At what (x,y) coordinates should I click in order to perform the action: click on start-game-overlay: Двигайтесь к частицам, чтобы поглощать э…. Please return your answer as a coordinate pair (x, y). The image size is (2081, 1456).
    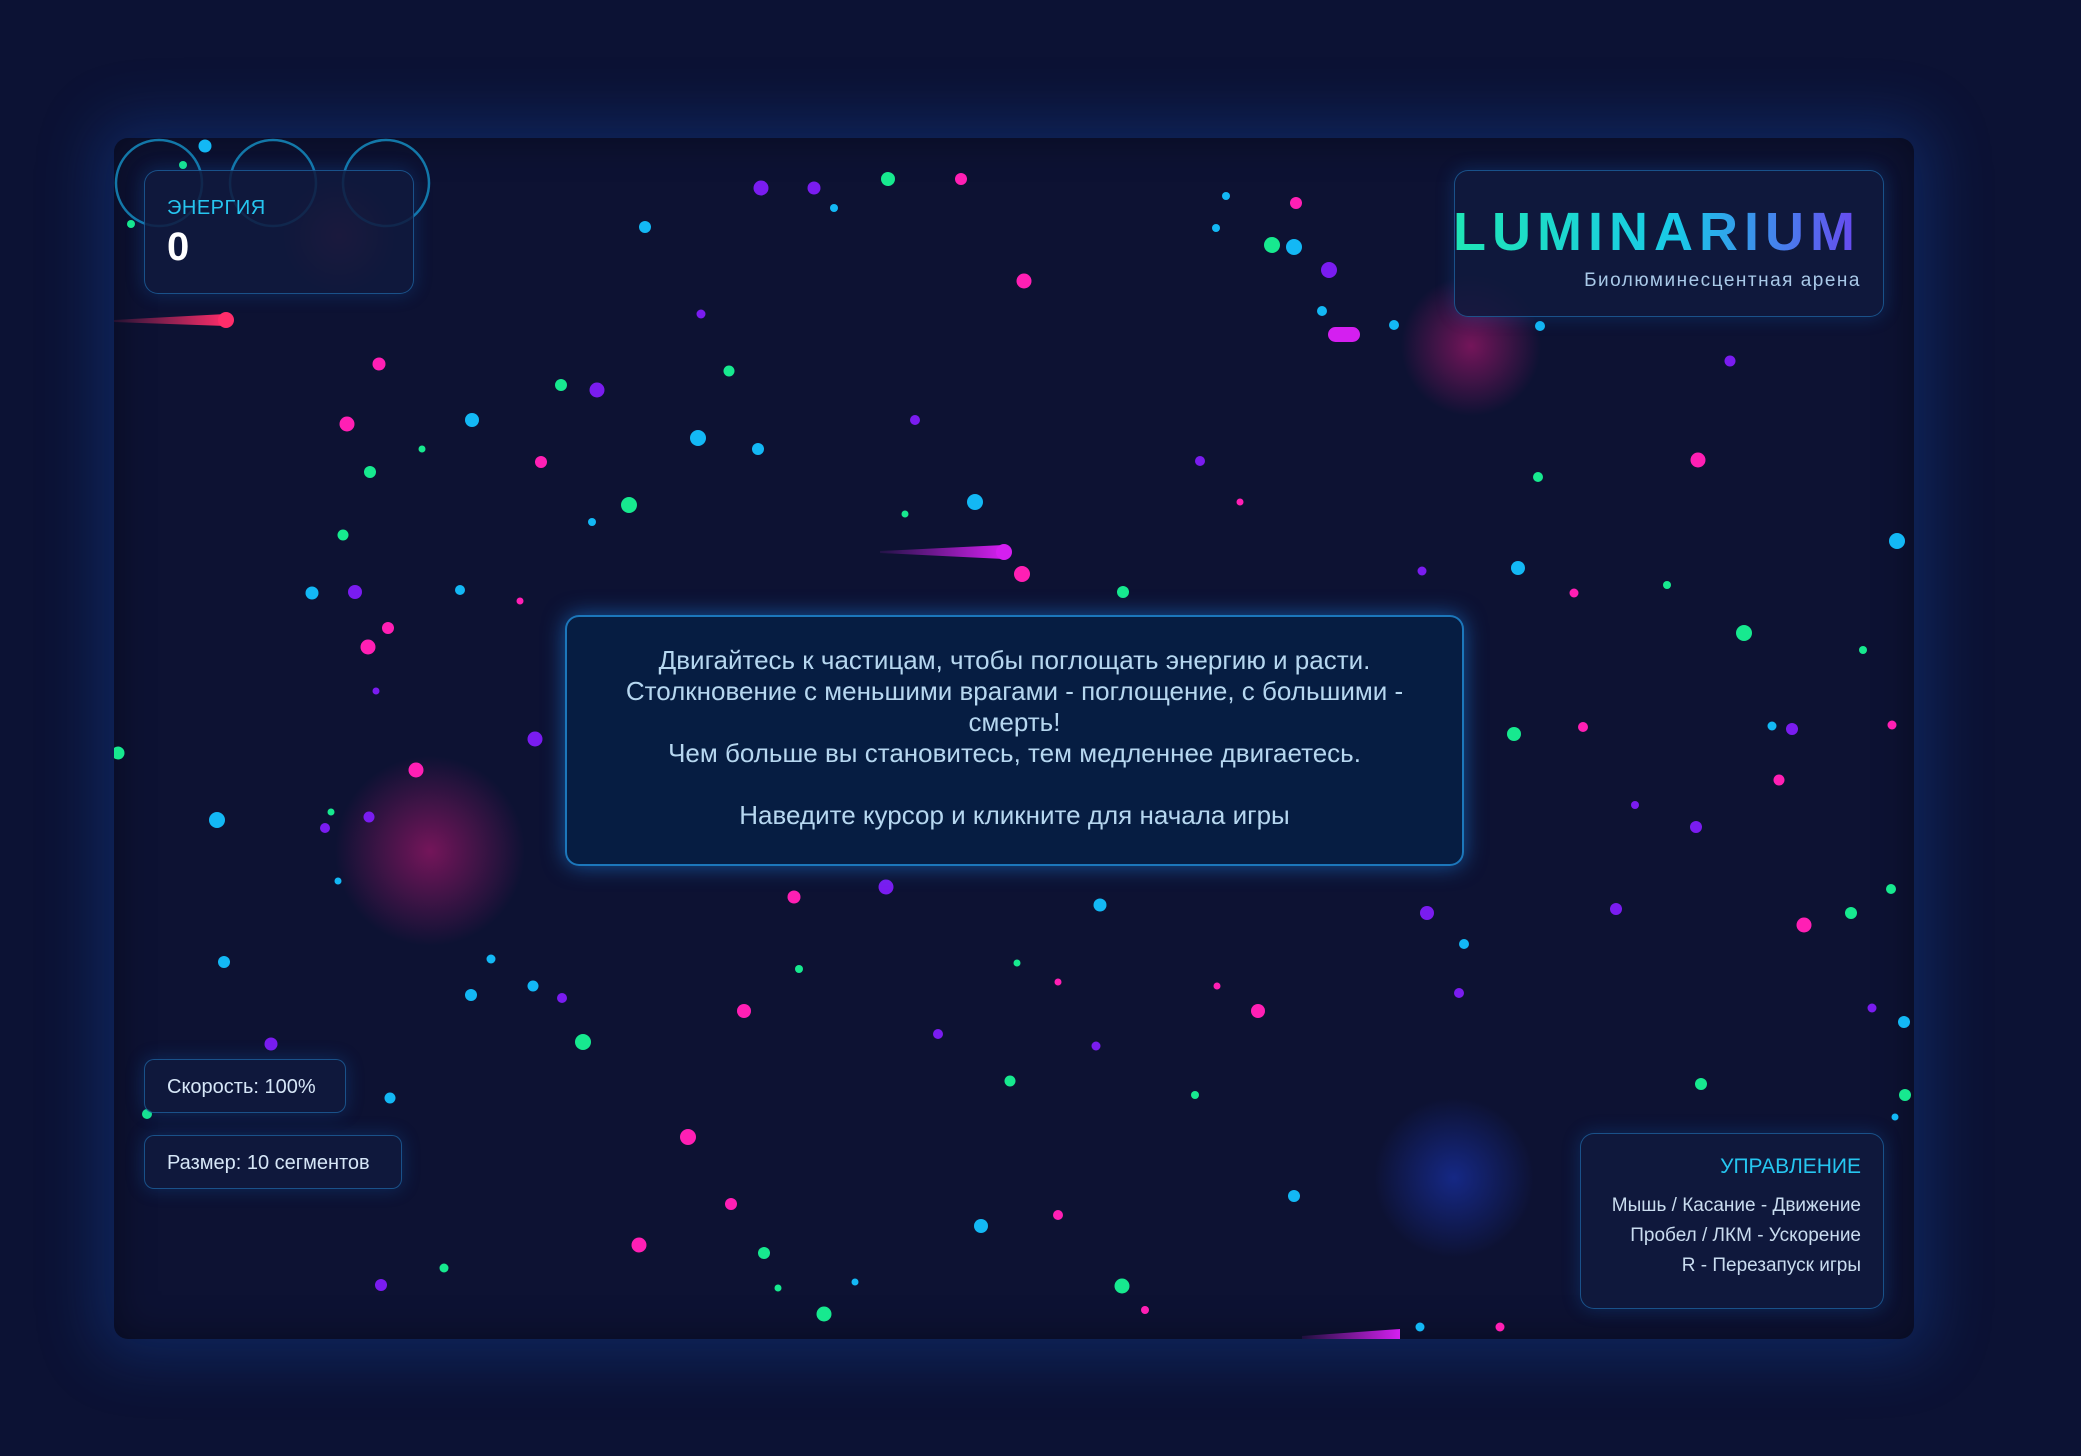
    Looking at the image, I should click on (1014, 740).